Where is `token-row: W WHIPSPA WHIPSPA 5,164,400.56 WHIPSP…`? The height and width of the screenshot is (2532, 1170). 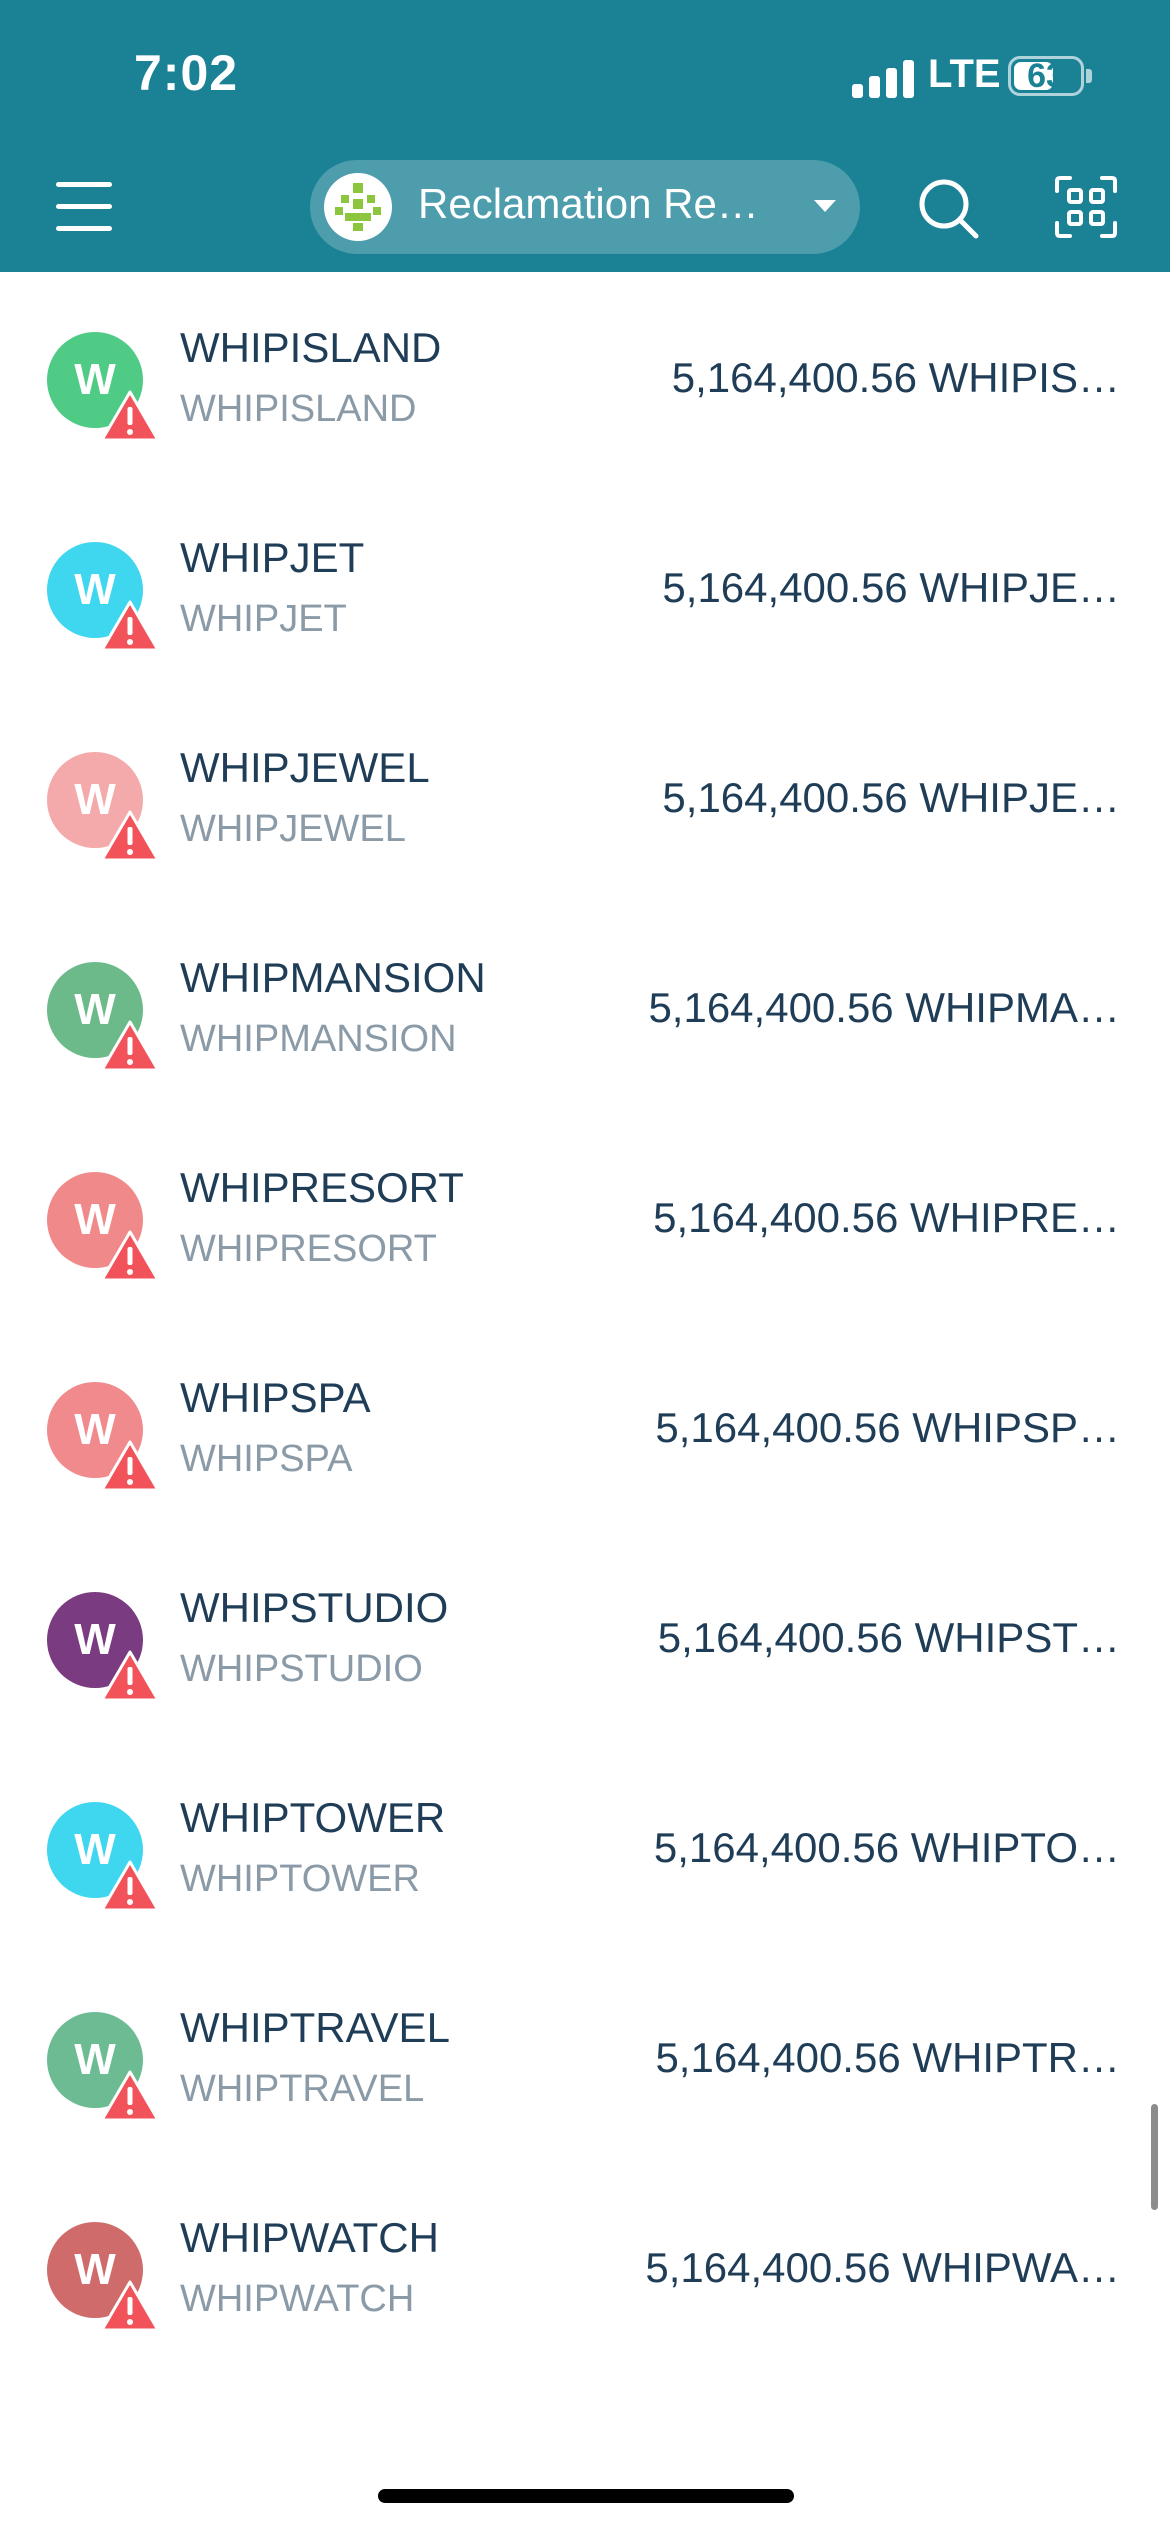 token-row: W WHIPSPA WHIPSPA 5,164,400.56 WHIPSP… is located at coordinates (585, 1427).